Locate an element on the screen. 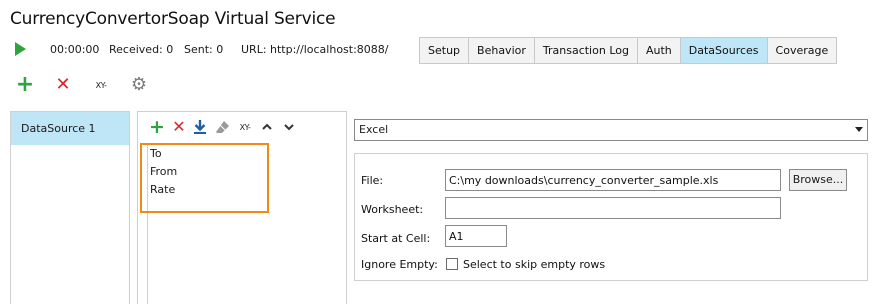 This screenshot has height=304, width=880. sent-count: Sent: 0 is located at coordinates (204, 49).